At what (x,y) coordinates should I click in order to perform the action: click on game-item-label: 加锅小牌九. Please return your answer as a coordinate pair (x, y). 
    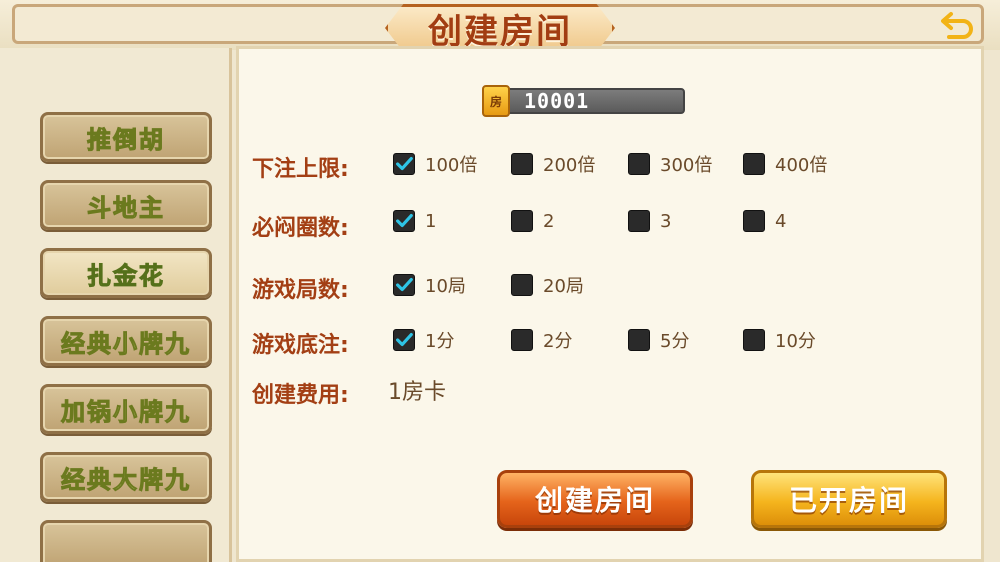
    Looking at the image, I should click on (126, 411).